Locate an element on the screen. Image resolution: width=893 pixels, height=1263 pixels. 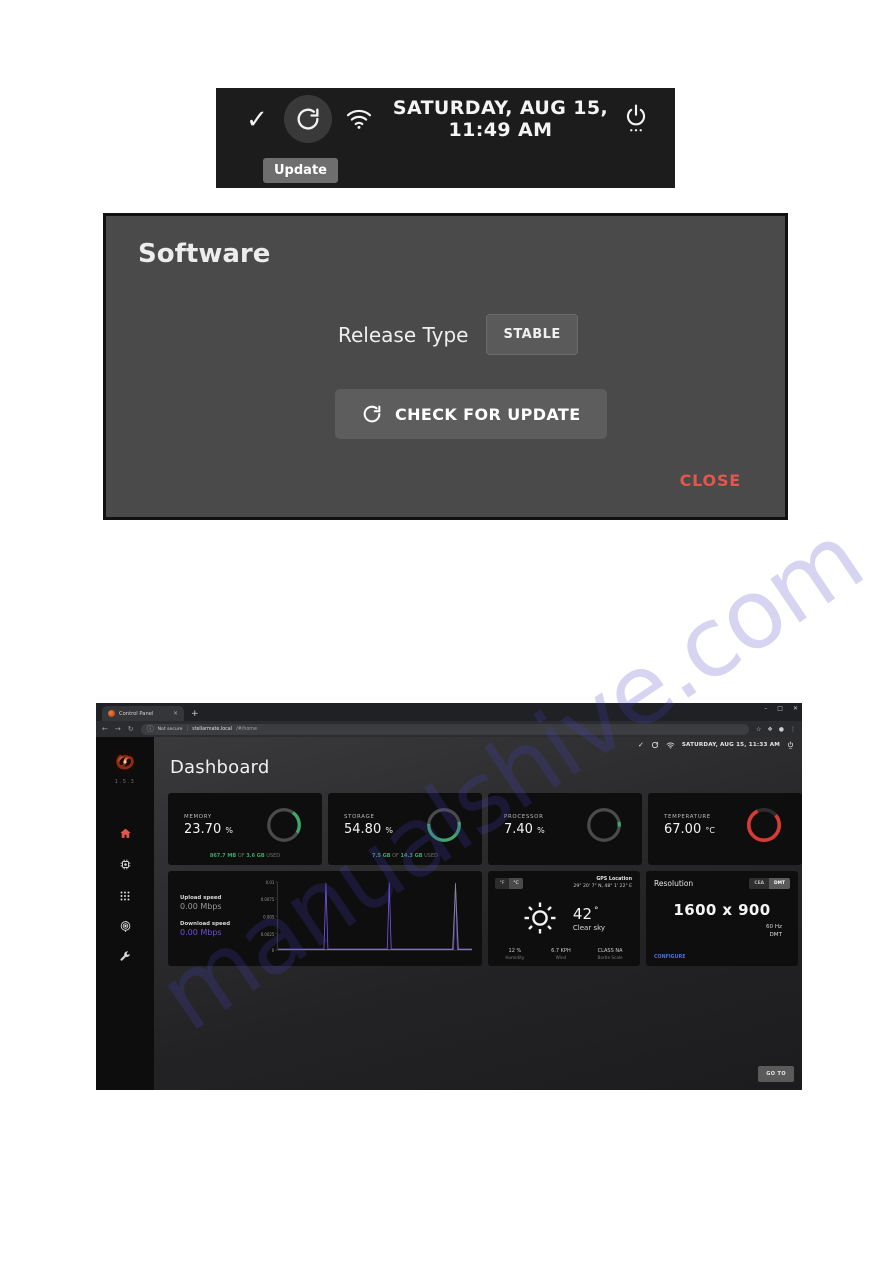
dmt-button: DMT is located at coordinates (779, 883).